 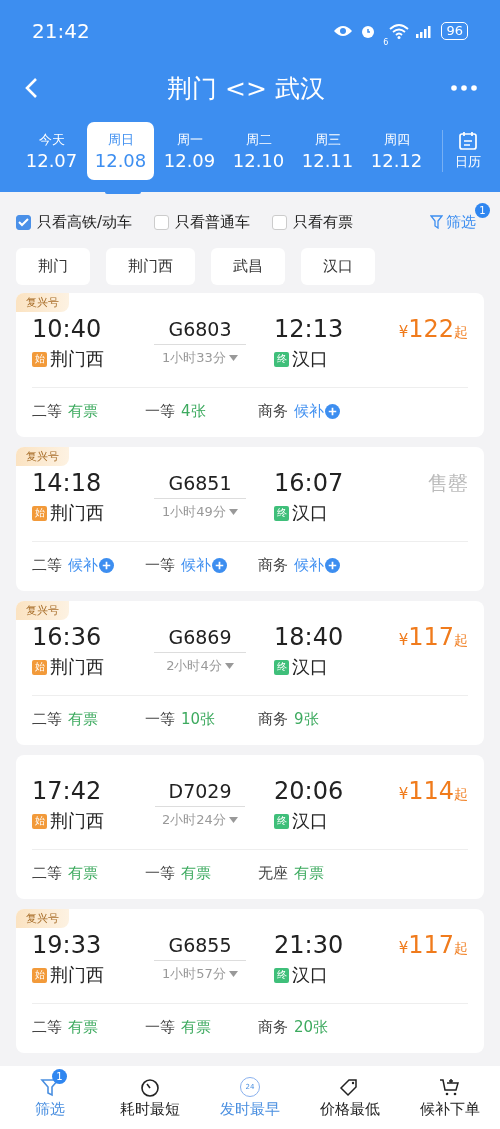 What do you see at coordinates (450, 1086) in the screenshot?
I see `cart-icon` at bounding box center [450, 1086].